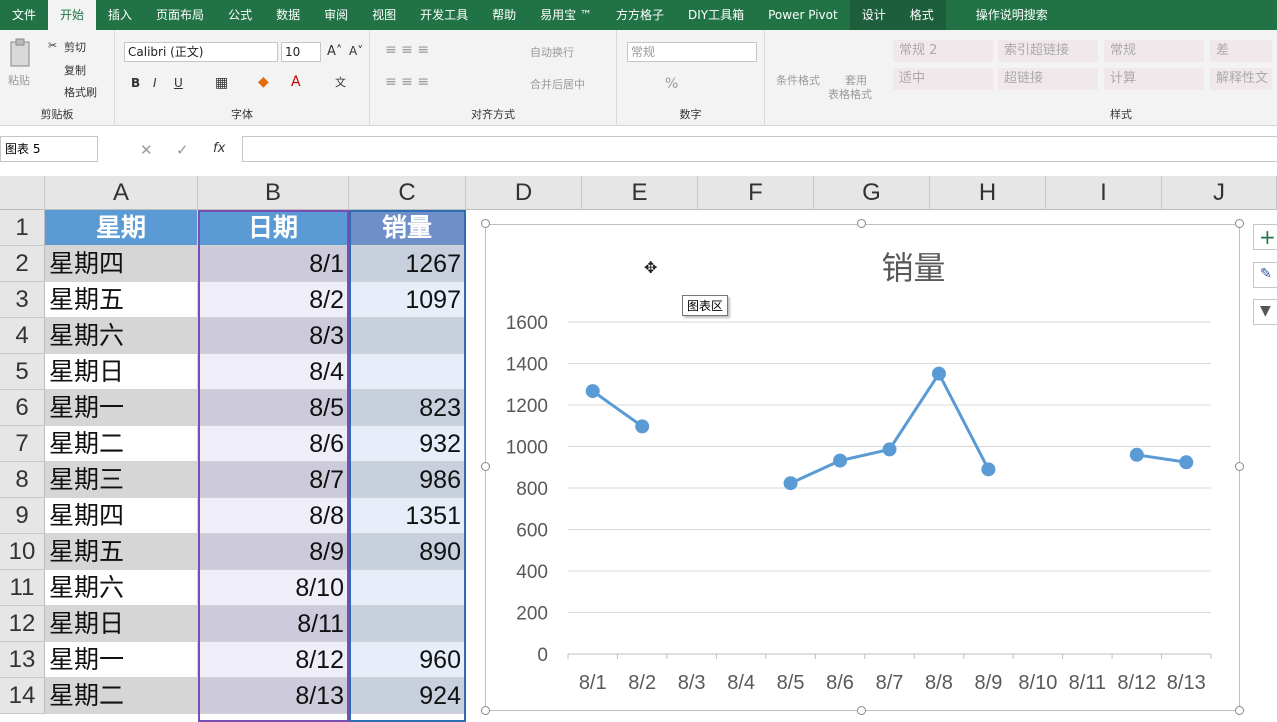  I want to click on cell-style-2: 常规, so click(1154, 51).